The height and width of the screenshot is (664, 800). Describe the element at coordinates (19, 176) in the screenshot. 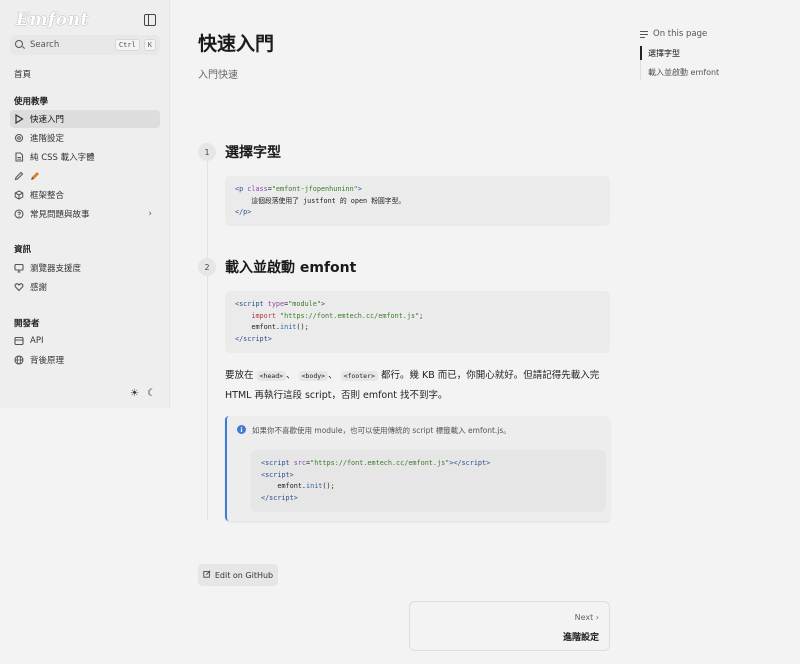

I see `pencil-icon` at that location.